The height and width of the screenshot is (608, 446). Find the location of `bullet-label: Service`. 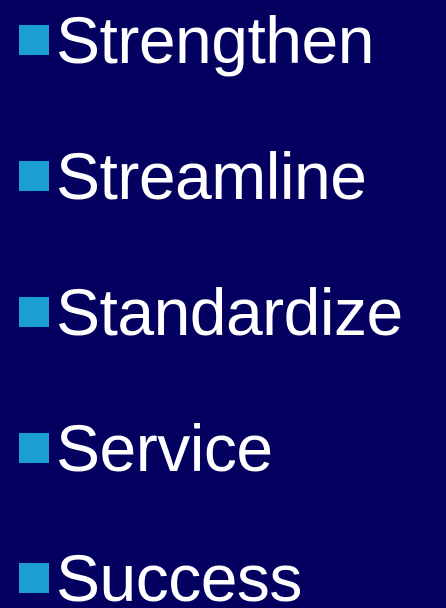

bullet-label: Service is located at coordinates (164, 448).